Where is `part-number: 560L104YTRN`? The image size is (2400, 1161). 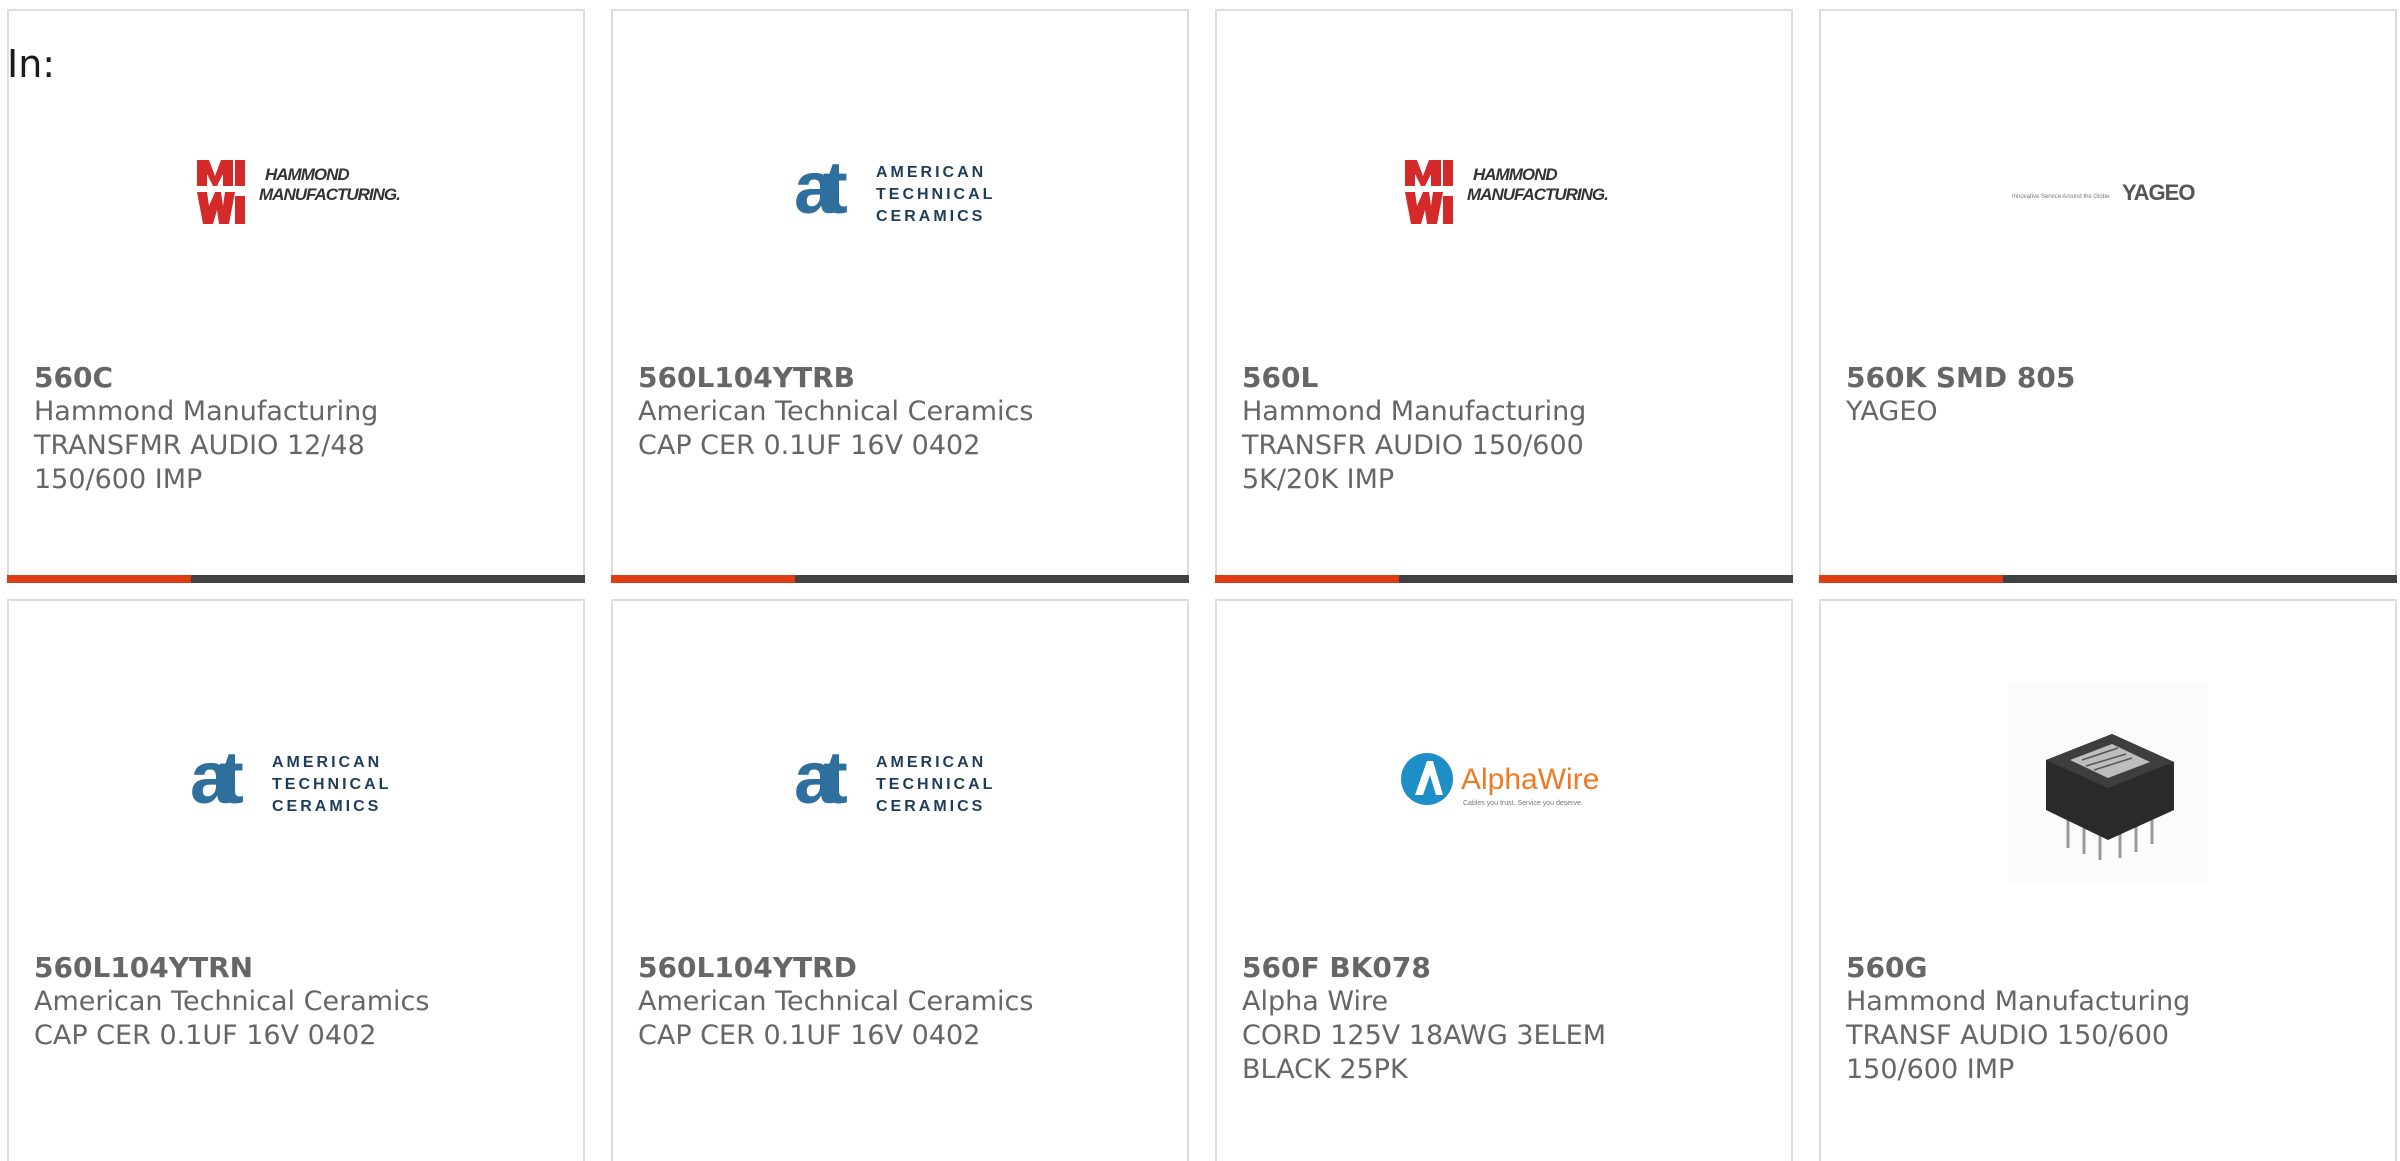 part-number: 560L104YTRN is located at coordinates (249, 968).